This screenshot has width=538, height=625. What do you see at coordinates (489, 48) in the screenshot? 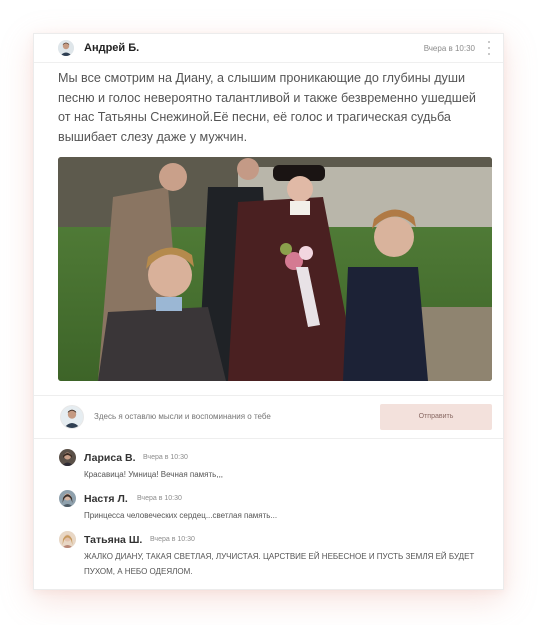
I see `more-options-icon` at bounding box center [489, 48].